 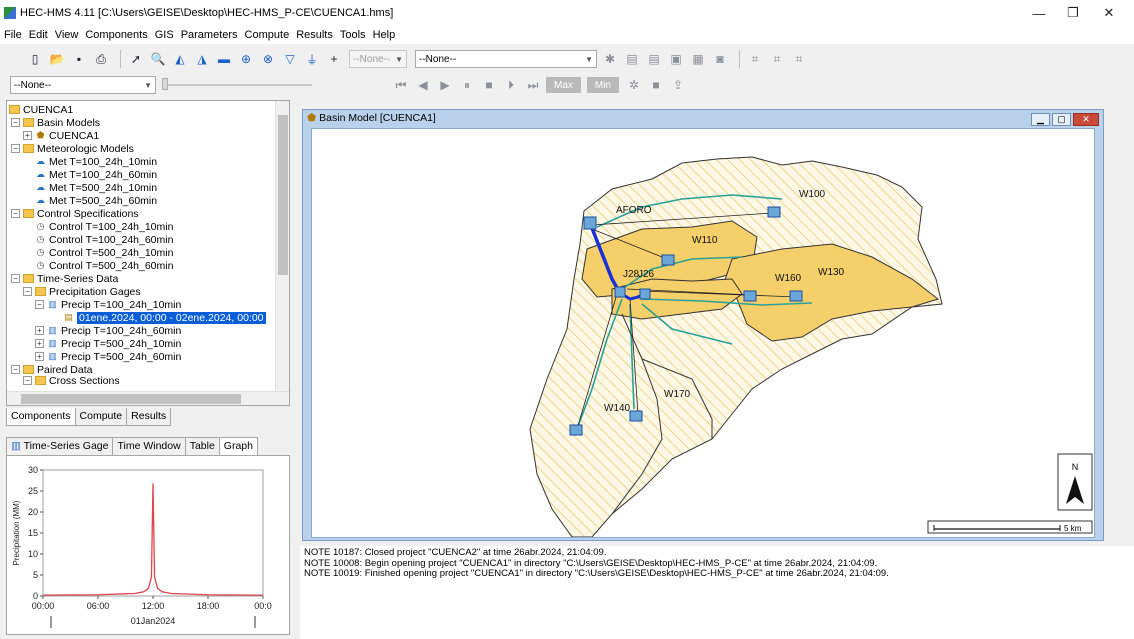 What do you see at coordinates (75, 213) in the screenshot?
I see `tree-control-specs: − Control Specifications` at bounding box center [75, 213].